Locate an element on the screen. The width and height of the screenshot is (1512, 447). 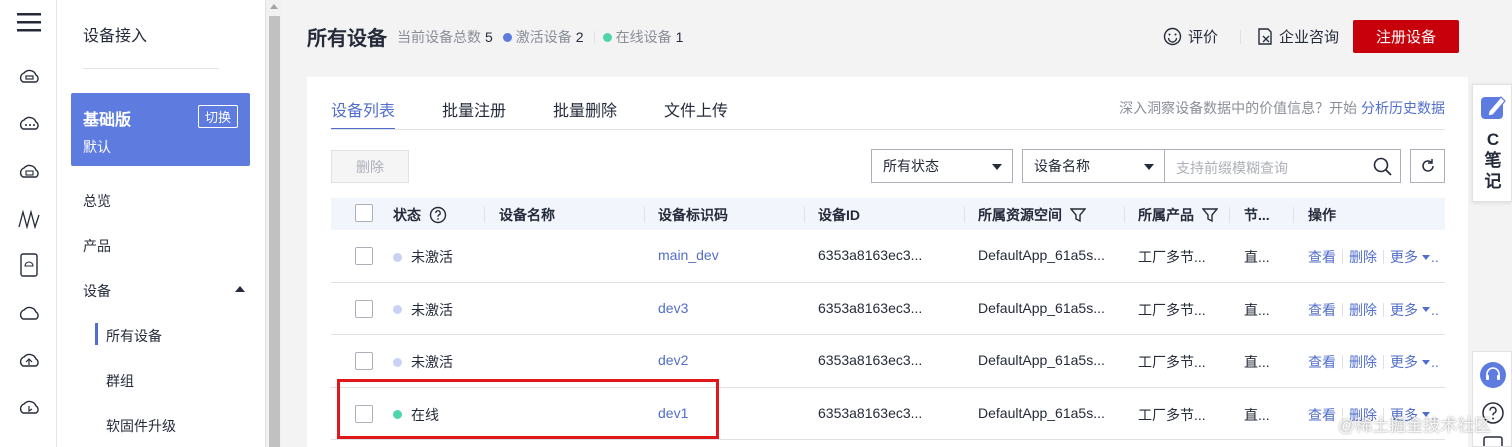
page-title: 所有设备 is located at coordinates (347, 39).